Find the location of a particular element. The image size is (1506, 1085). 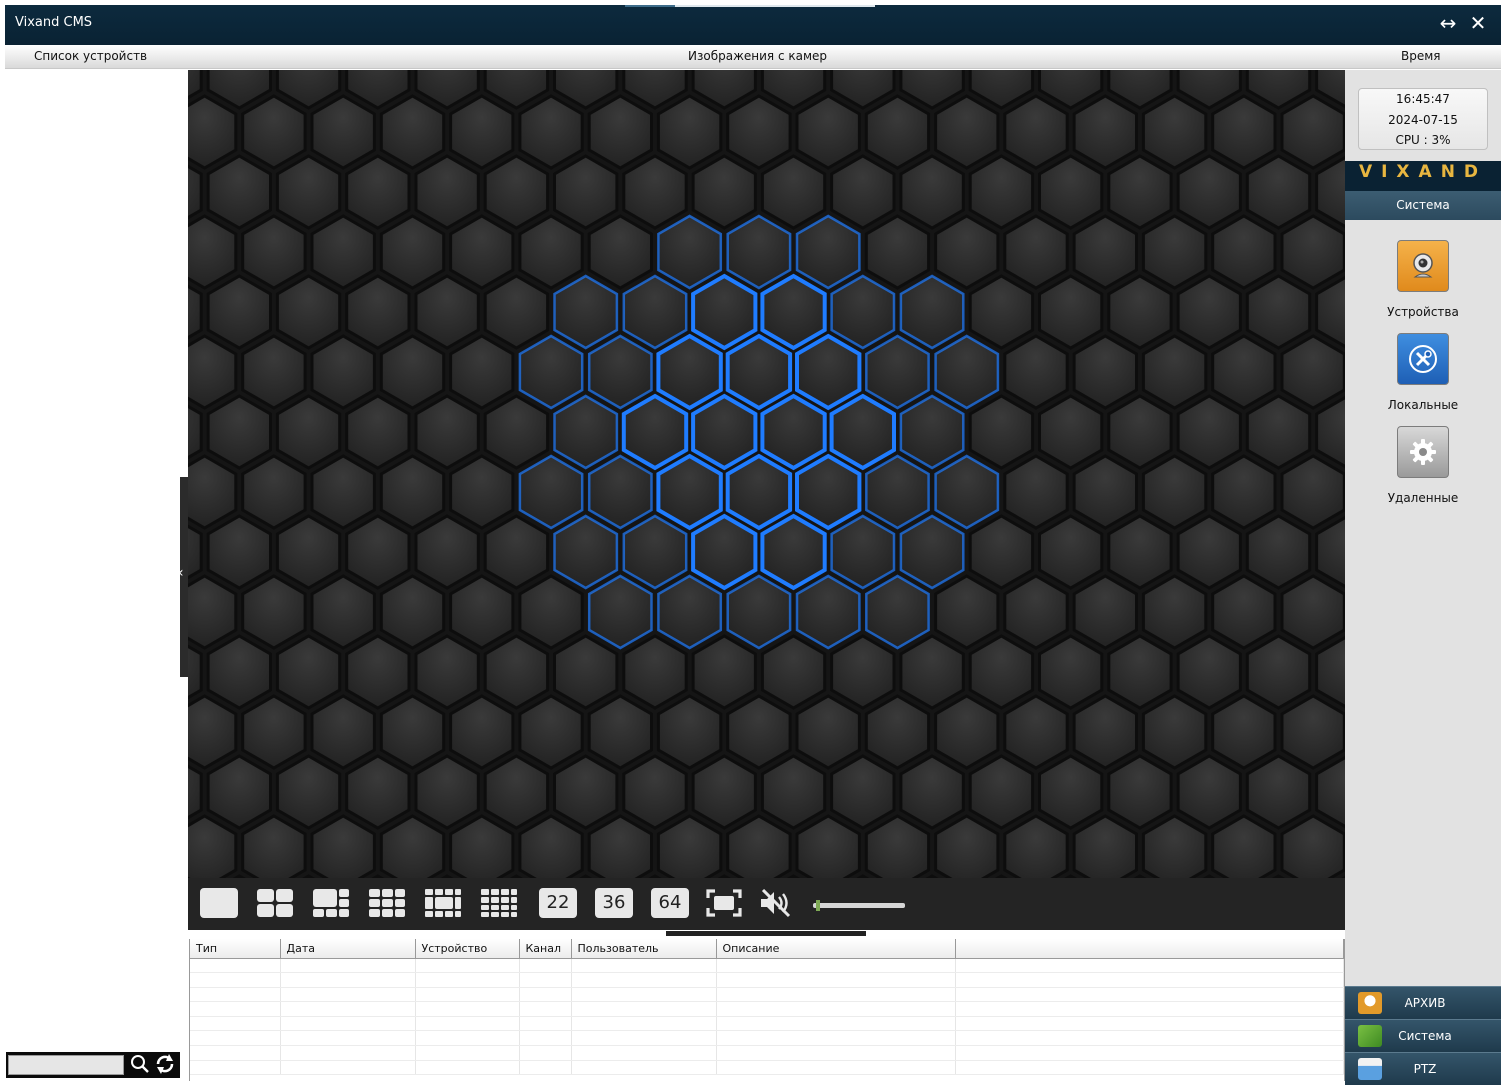

fullscreen-icon is located at coordinates (724, 903).